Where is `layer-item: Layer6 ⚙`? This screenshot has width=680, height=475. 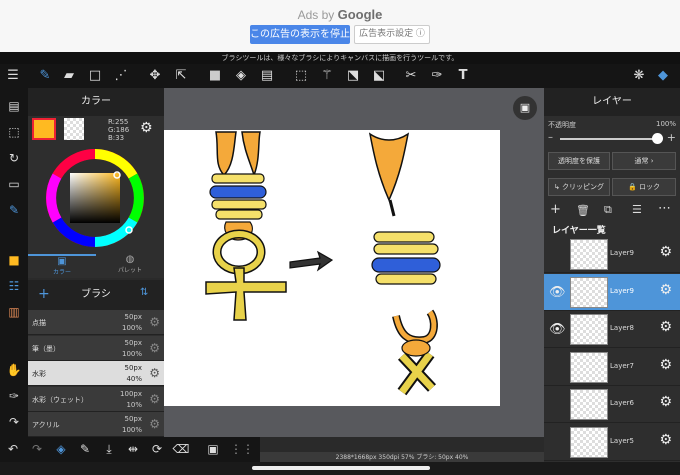
layer-item: Layer6 ⚙ is located at coordinates (612, 404).